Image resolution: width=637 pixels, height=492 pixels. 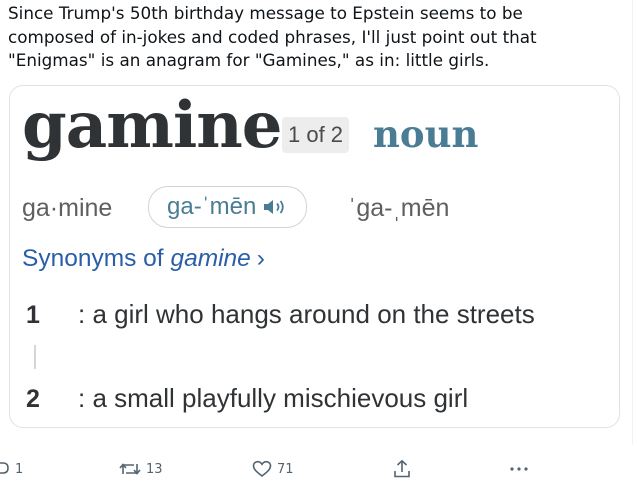 I want to click on definition-connector, so click(x=35, y=357).